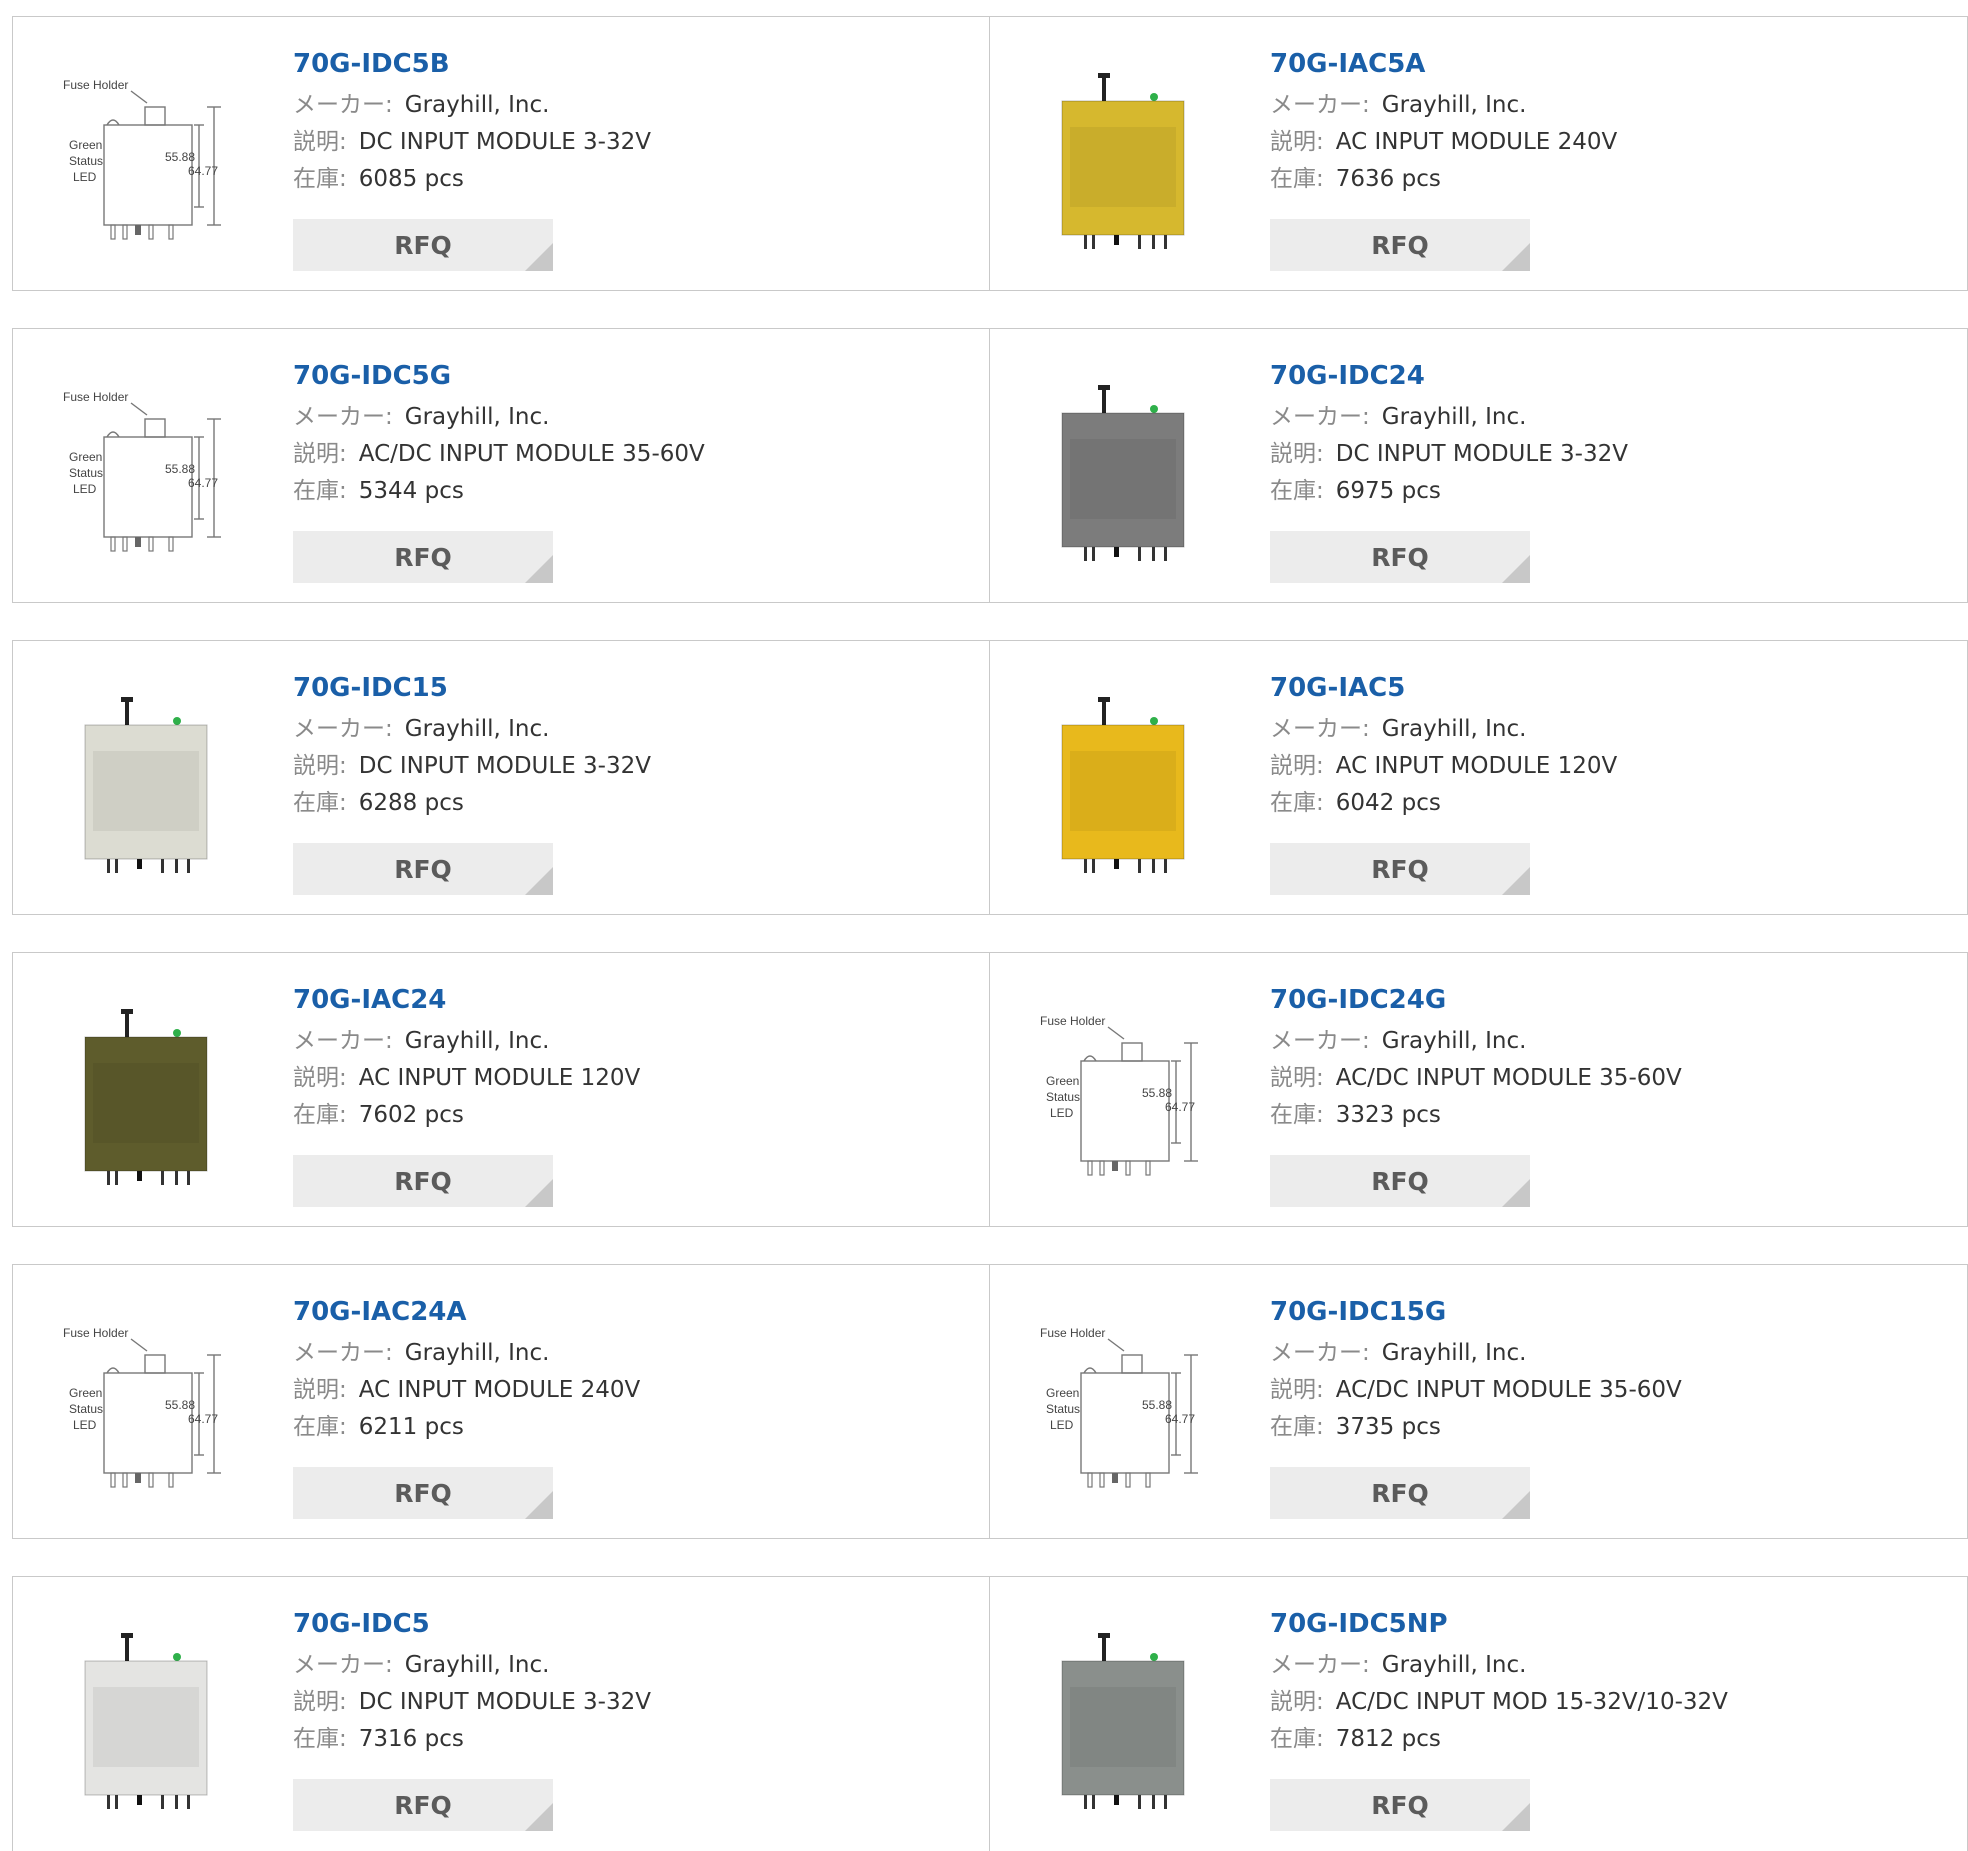  Describe the element at coordinates (1608, 64) in the screenshot. I see `part-number-link: 70G-IAC5A` at that location.